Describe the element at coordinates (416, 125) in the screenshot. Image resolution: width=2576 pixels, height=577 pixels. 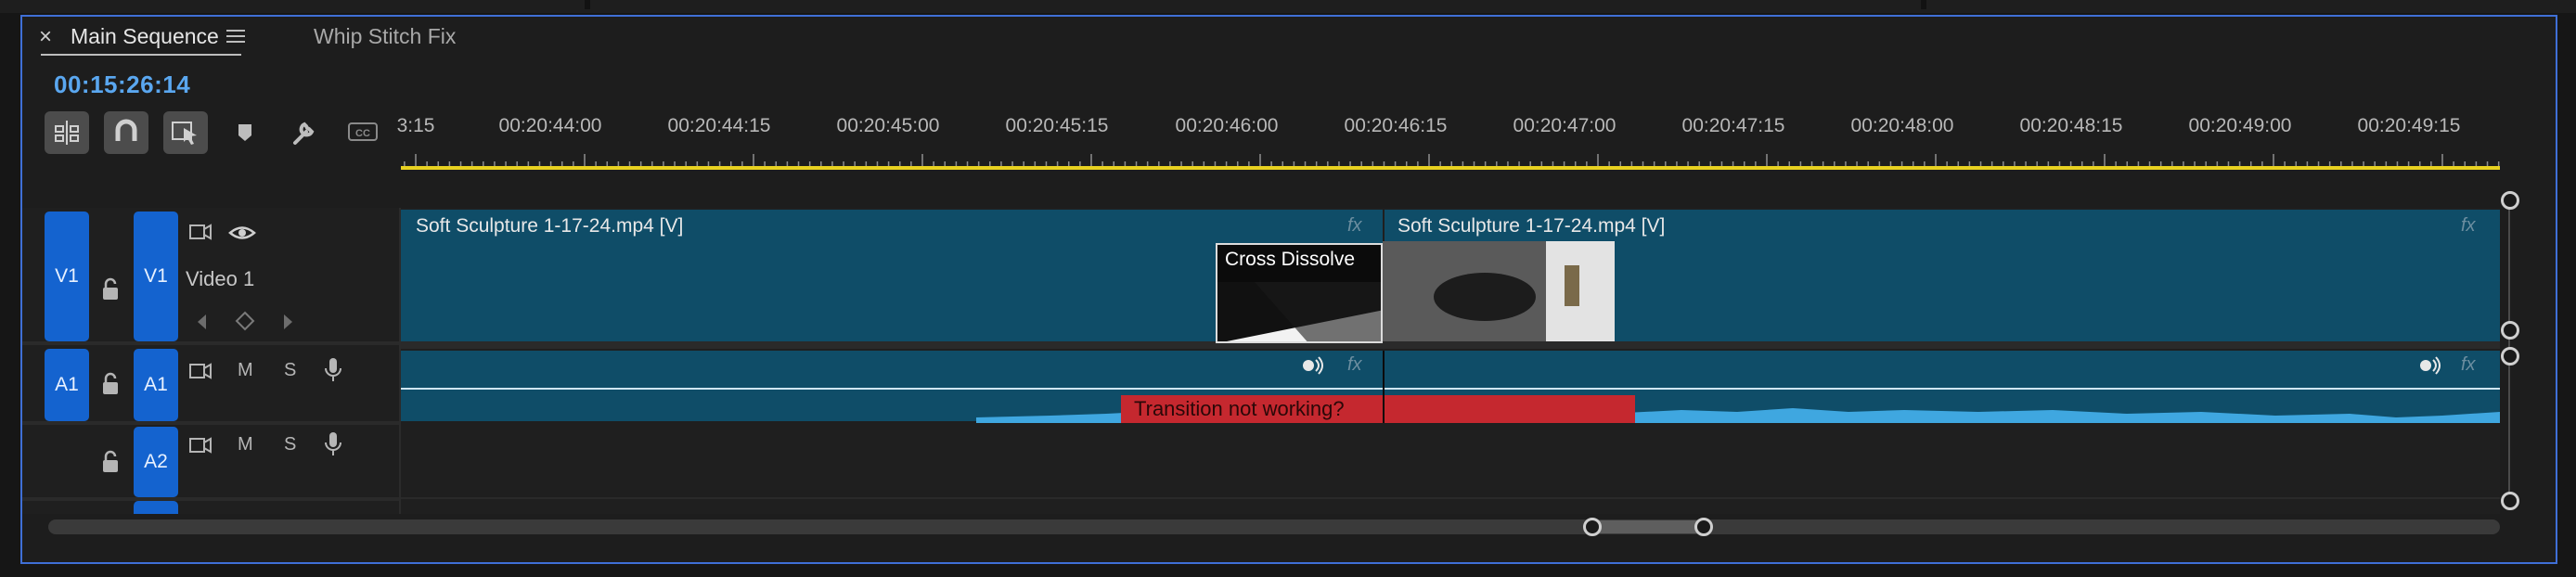
I see `ruler-label: 3:15` at that location.